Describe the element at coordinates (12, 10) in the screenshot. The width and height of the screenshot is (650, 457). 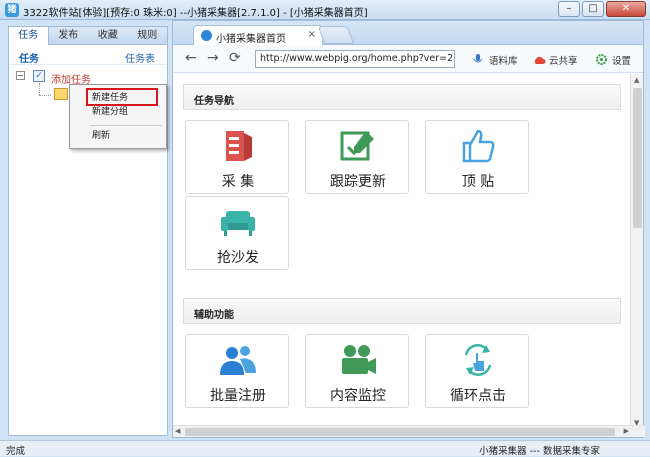
I see `app-icon: 猪` at that location.